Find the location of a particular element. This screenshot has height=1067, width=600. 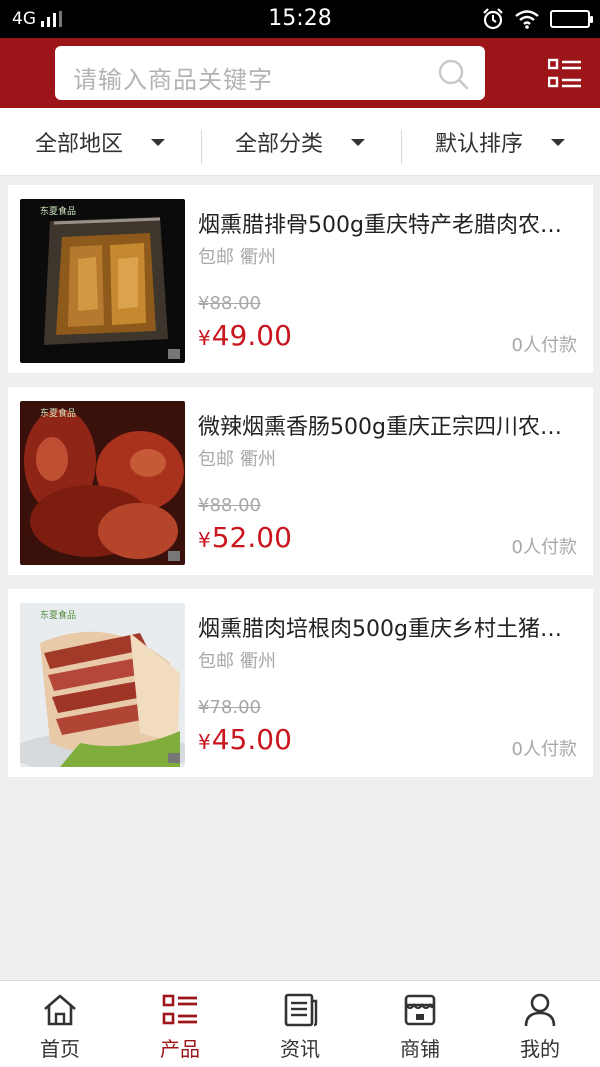

nav-item-profile: 我的 is located at coordinates (540, 1024).